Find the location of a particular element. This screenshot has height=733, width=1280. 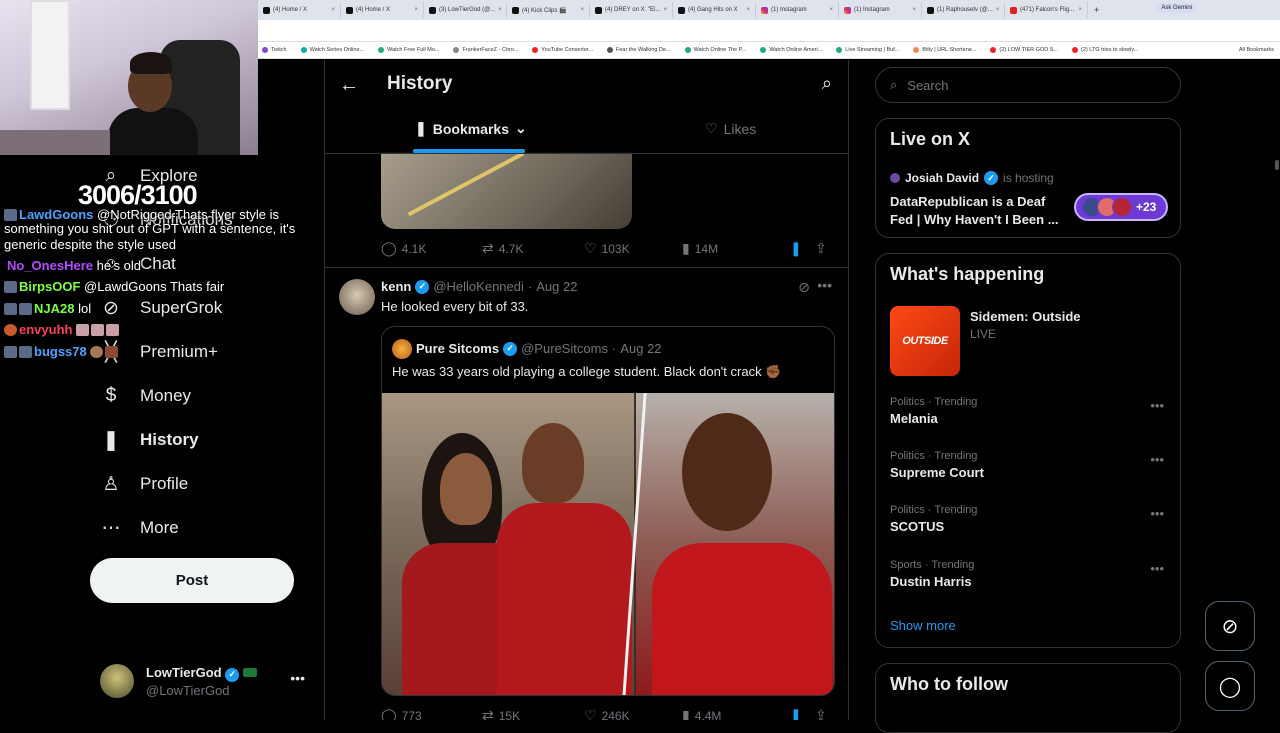

views-button: ▮ 14M is located at coordinates (736, 248).